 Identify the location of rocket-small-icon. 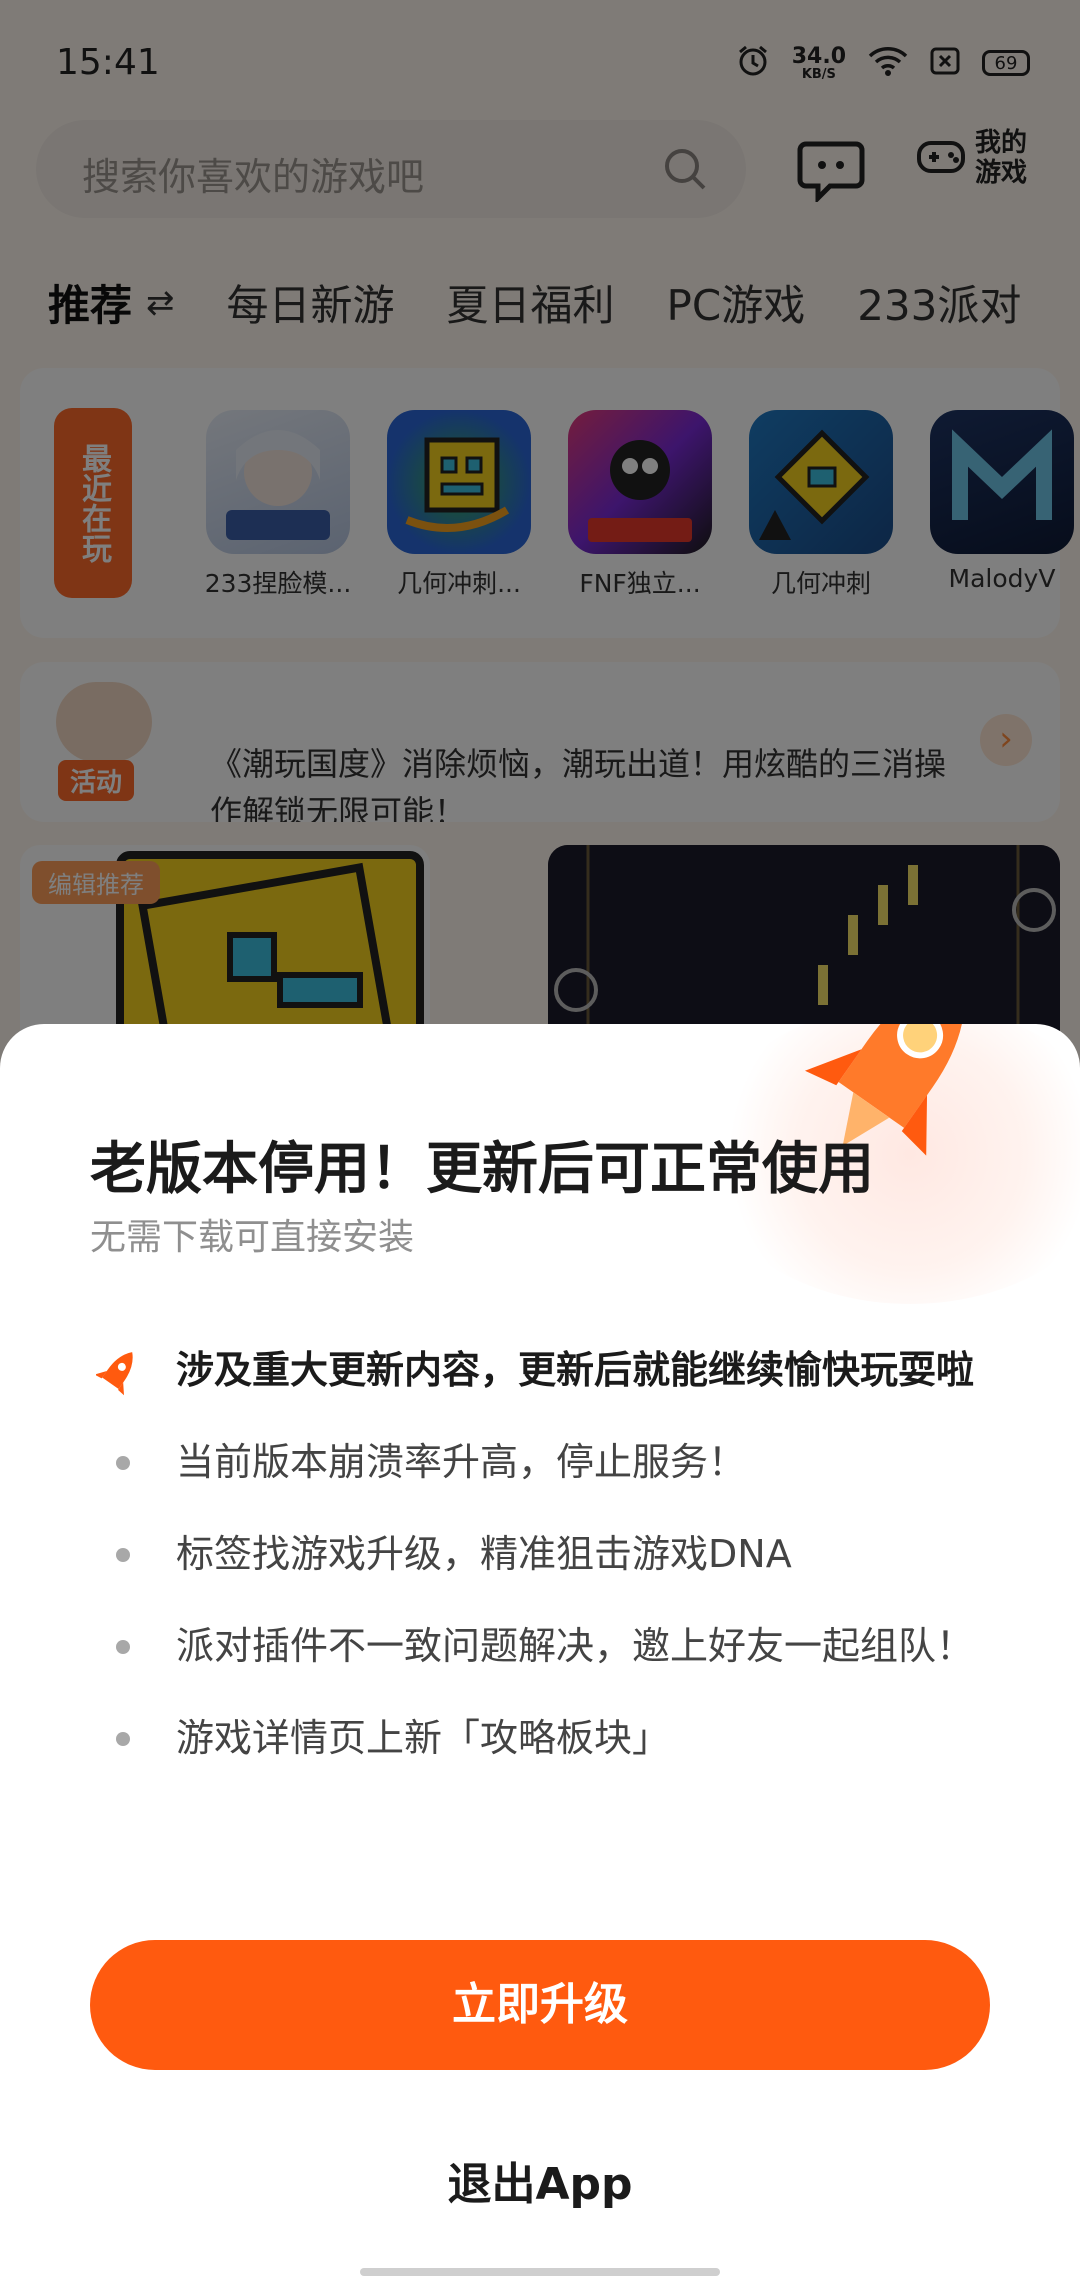
(118, 1378).